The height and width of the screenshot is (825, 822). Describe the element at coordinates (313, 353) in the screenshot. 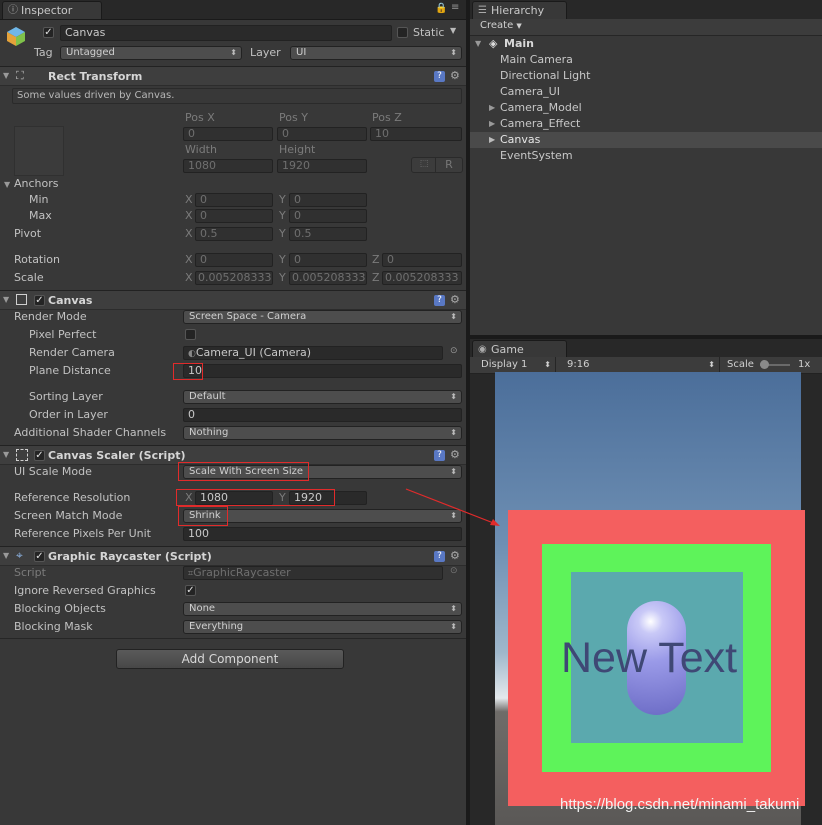

I see `render-camera-field: ◐Camera_UI (Camera)` at that location.